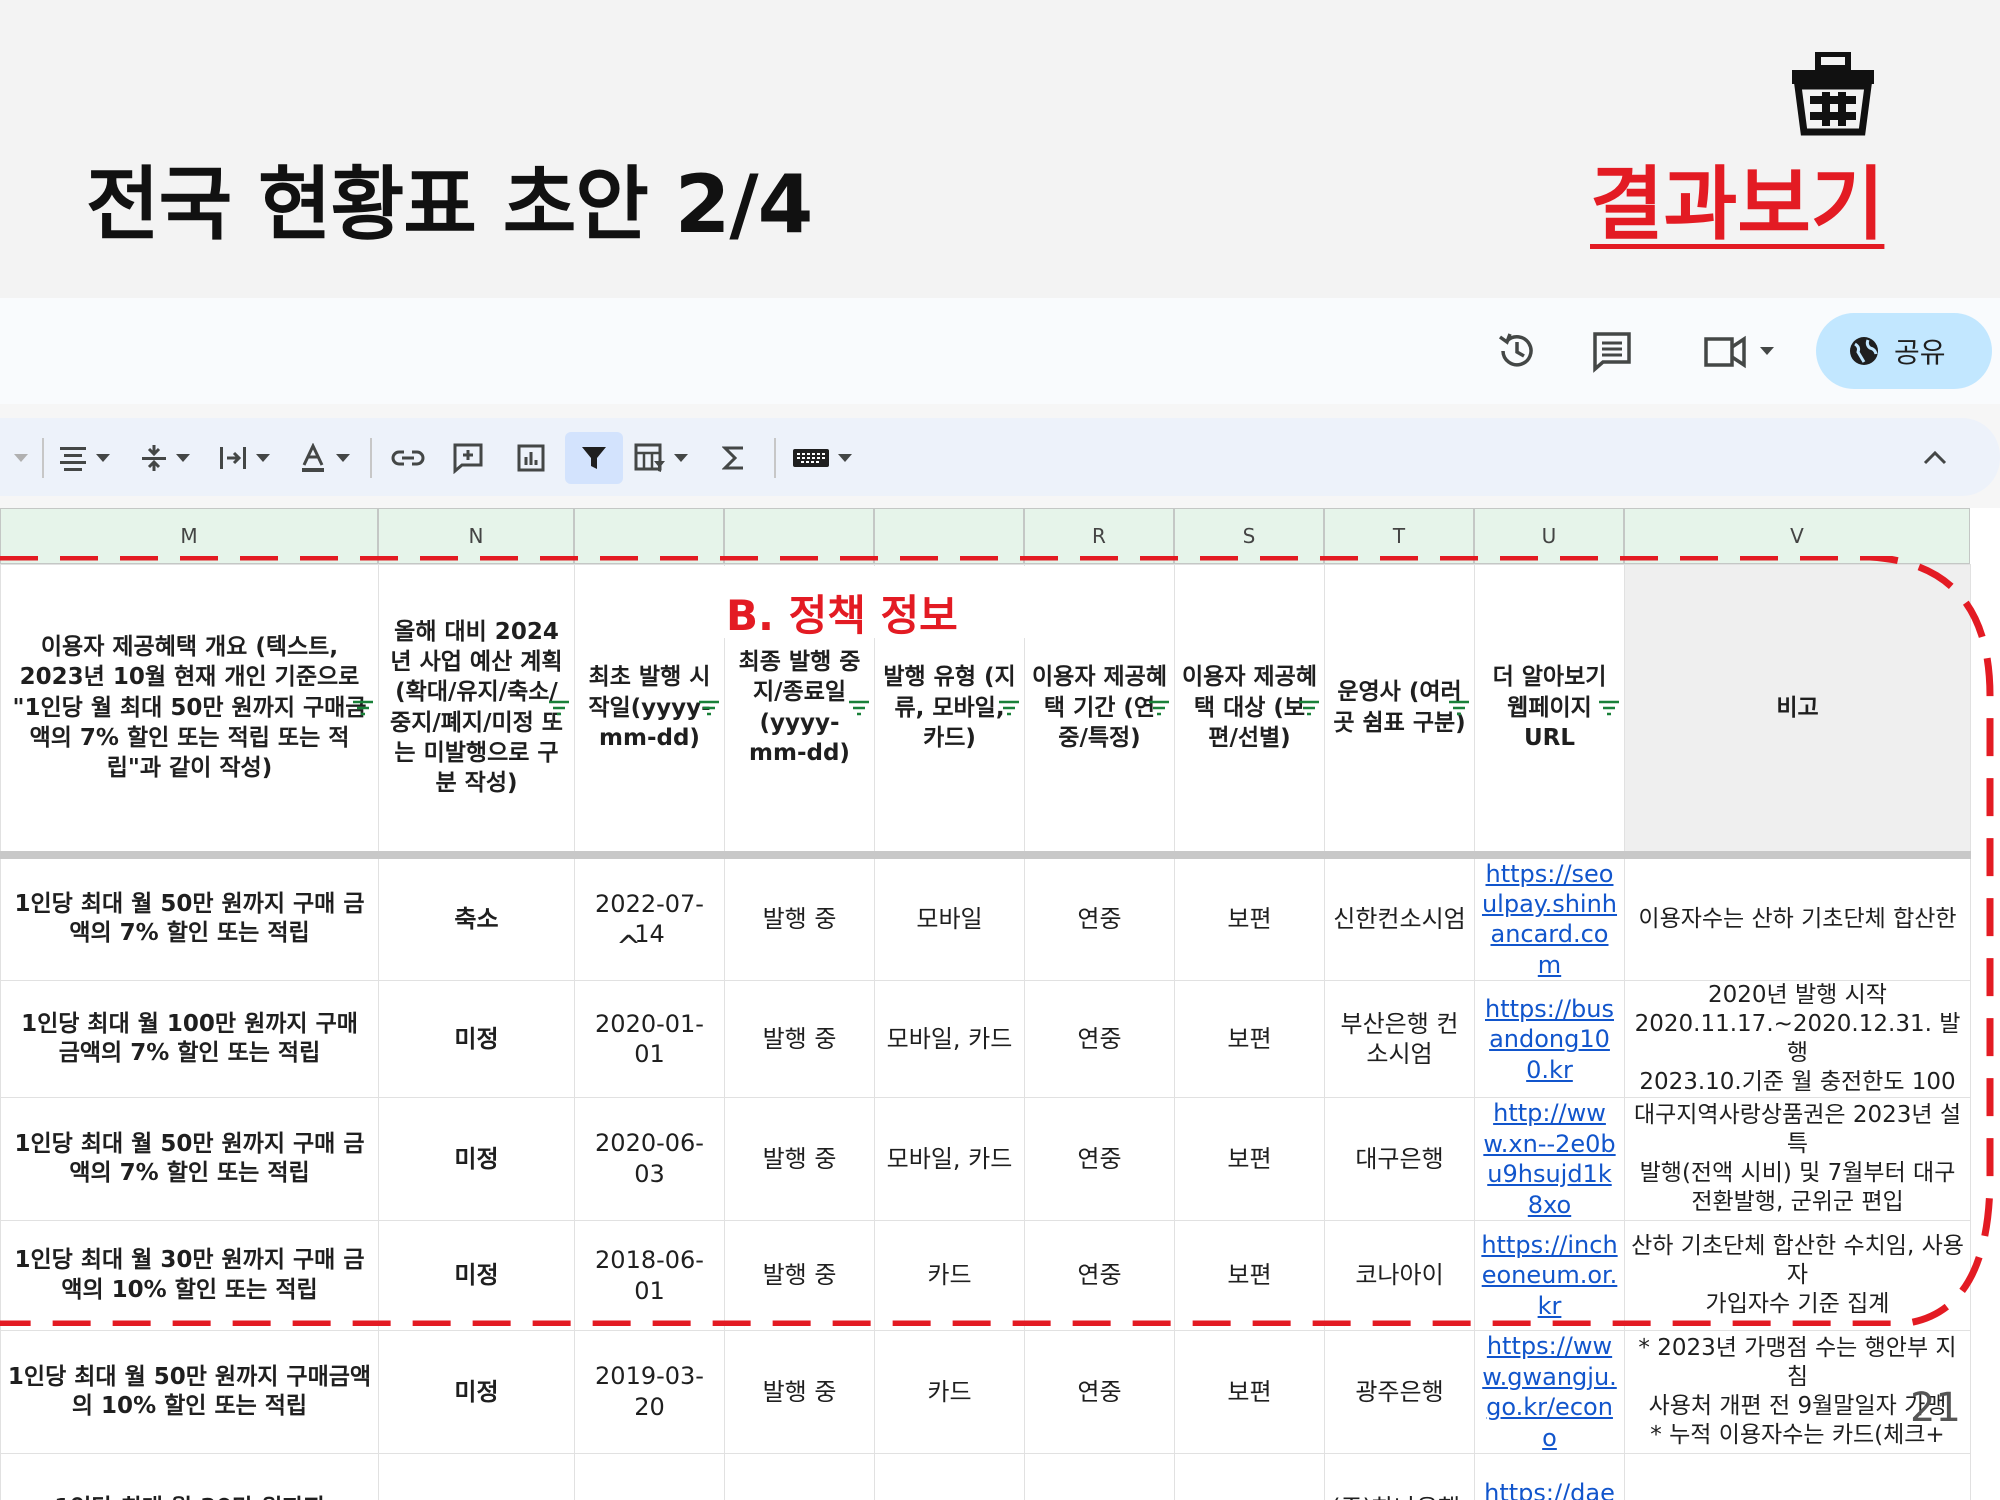  I want to click on url-link-cell: https://www.gwangju.go.kr/econo, so click(1549, 1392).